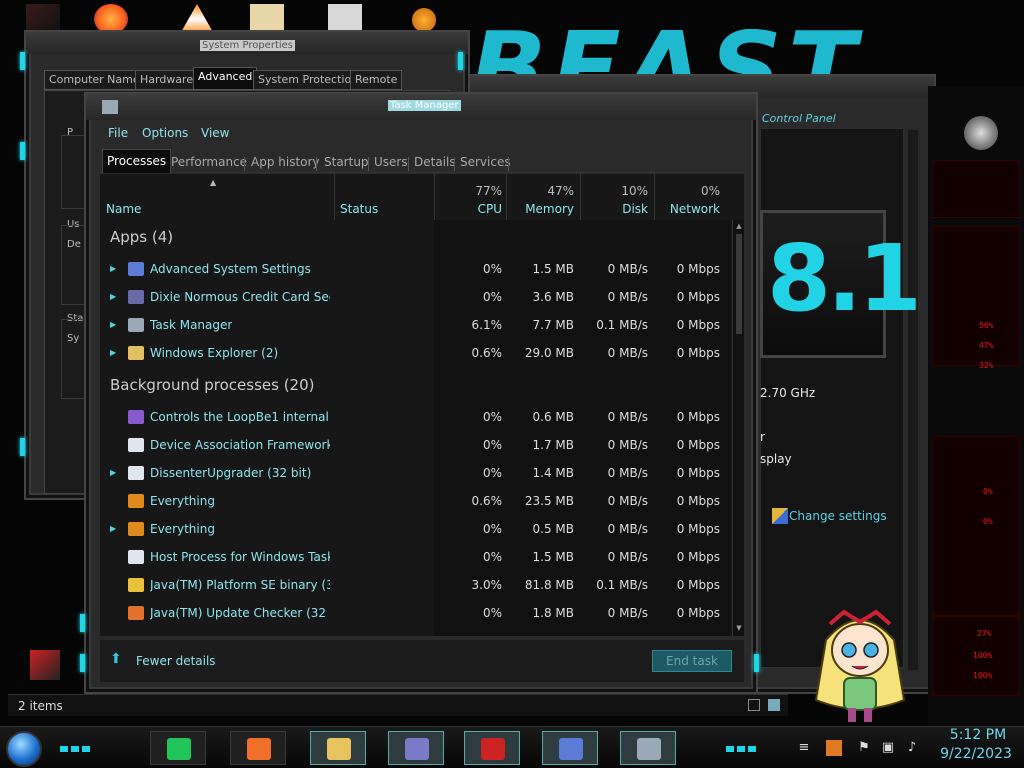  Describe the element at coordinates (627, 269) in the screenshot. I see `process-disk: 0 MB/s` at that location.